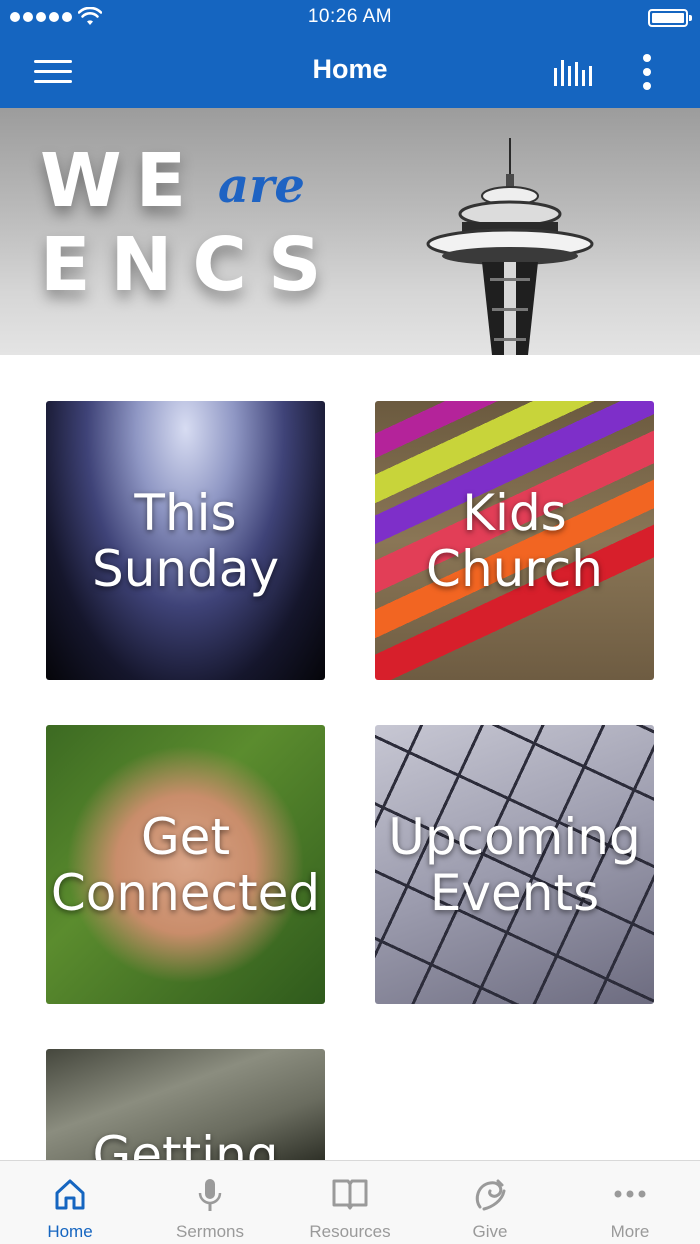 The width and height of the screenshot is (700, 1244). Describe the element at coordinates (350, 72) in the screenshot. I see `navigation-bar: Home` at that location.